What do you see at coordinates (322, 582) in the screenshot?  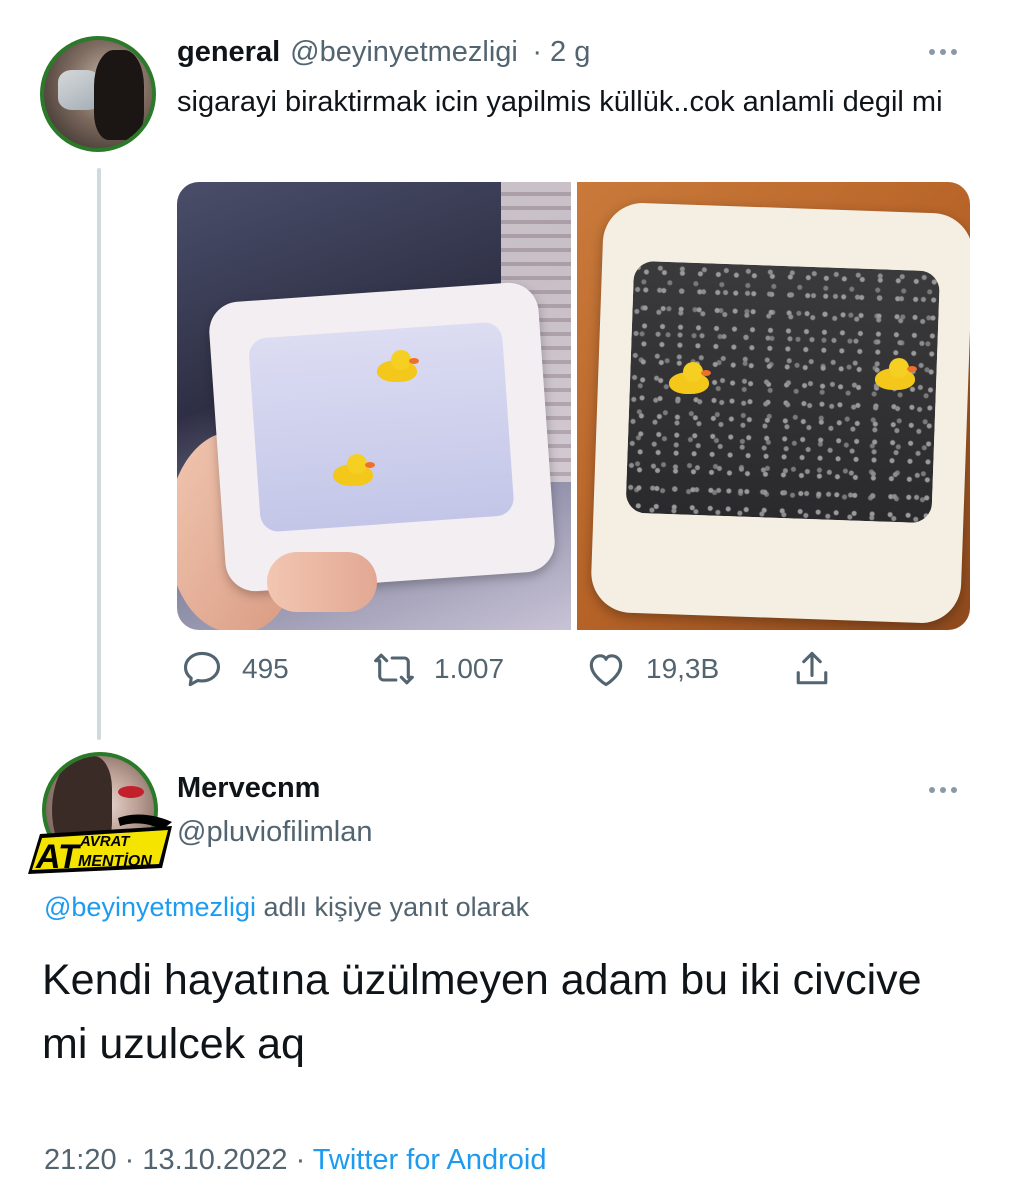 I see `photo-thumb` at bounding box center [322, 582].